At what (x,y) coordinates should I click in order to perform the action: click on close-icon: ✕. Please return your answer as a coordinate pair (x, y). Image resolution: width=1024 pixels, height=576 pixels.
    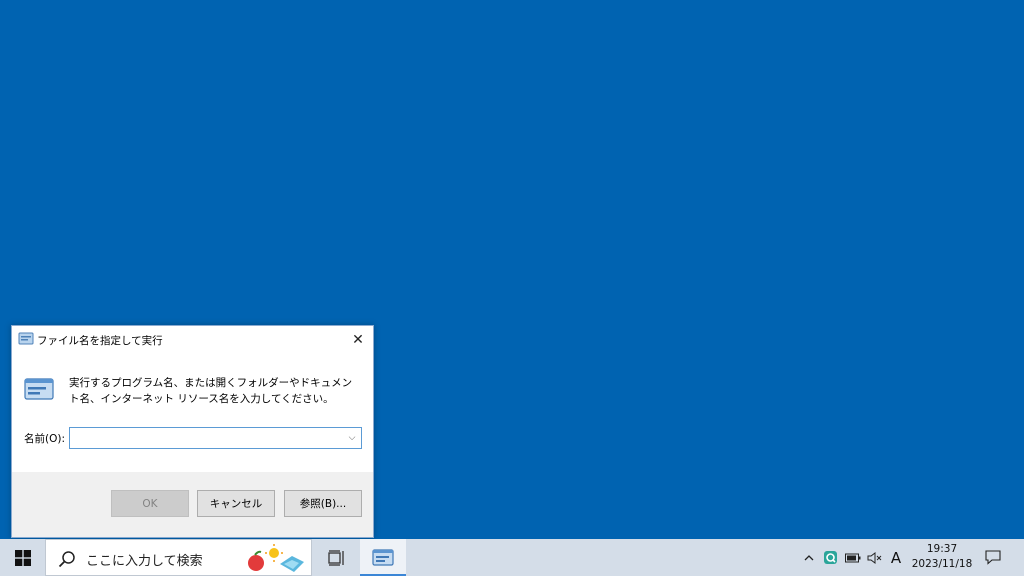
    Looking at the image, I should click on (358, 339).